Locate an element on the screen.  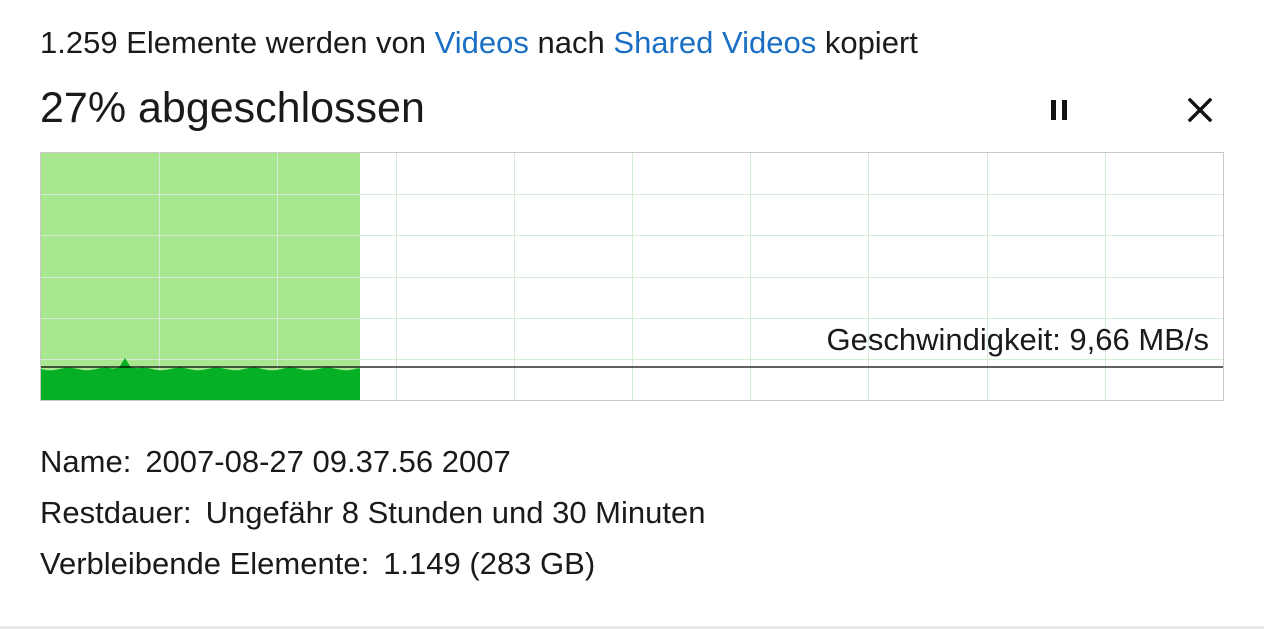
pause-icon is located at coordinates (1059, 110).